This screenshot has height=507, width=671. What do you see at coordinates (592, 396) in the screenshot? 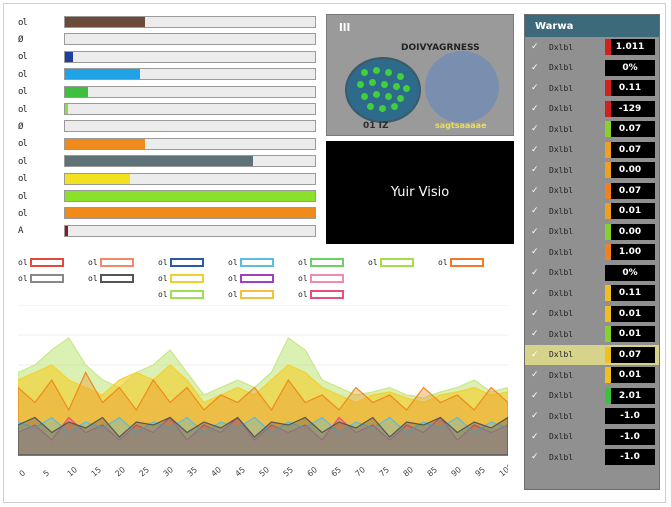
I see `table-row: ✓ Dxlbl 2.01` at bounding box center [592, 396].